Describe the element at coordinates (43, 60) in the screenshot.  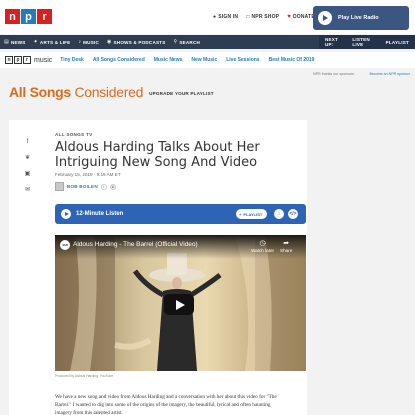
I see `music-logo-word: music` at that location.